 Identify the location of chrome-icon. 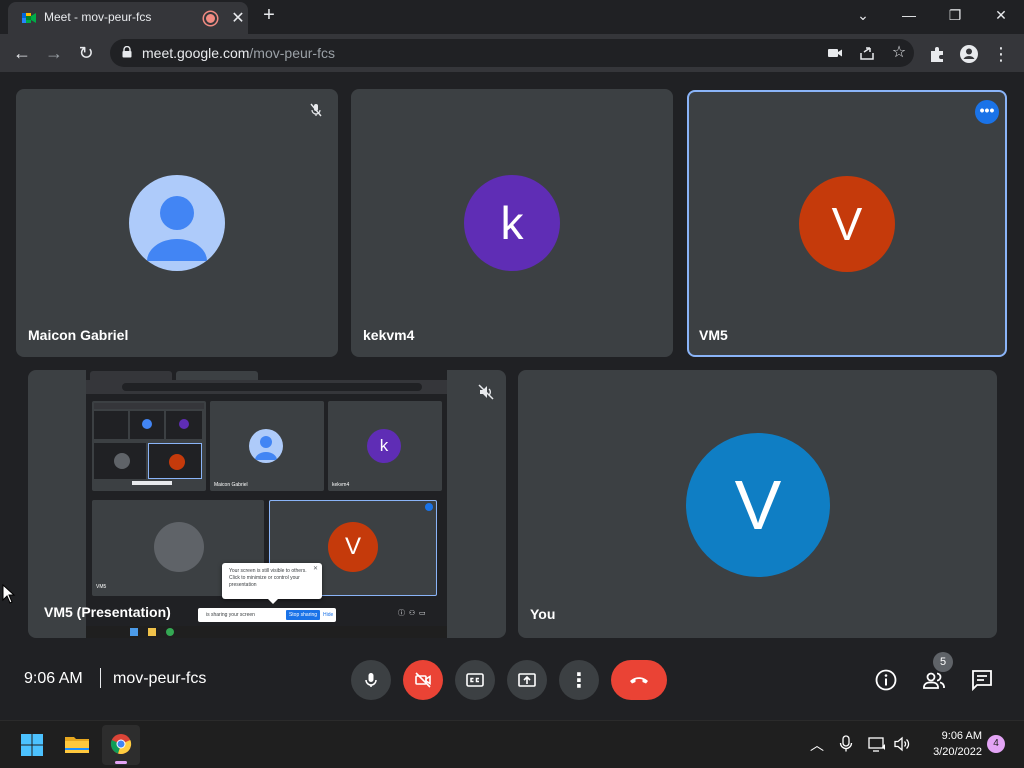
(121, 744).